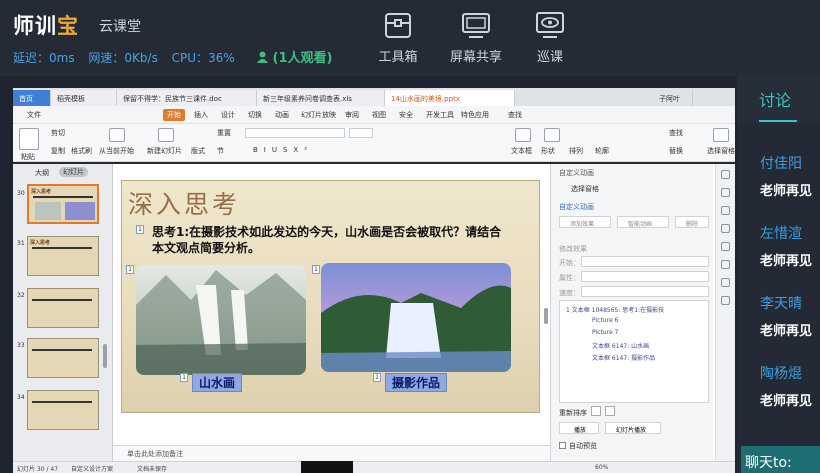 The width and height of the screenshot is (820, 473). Describe the element at coordinates (562, 445) in the screenshot. I see `autopreview-checkbox` at that location.